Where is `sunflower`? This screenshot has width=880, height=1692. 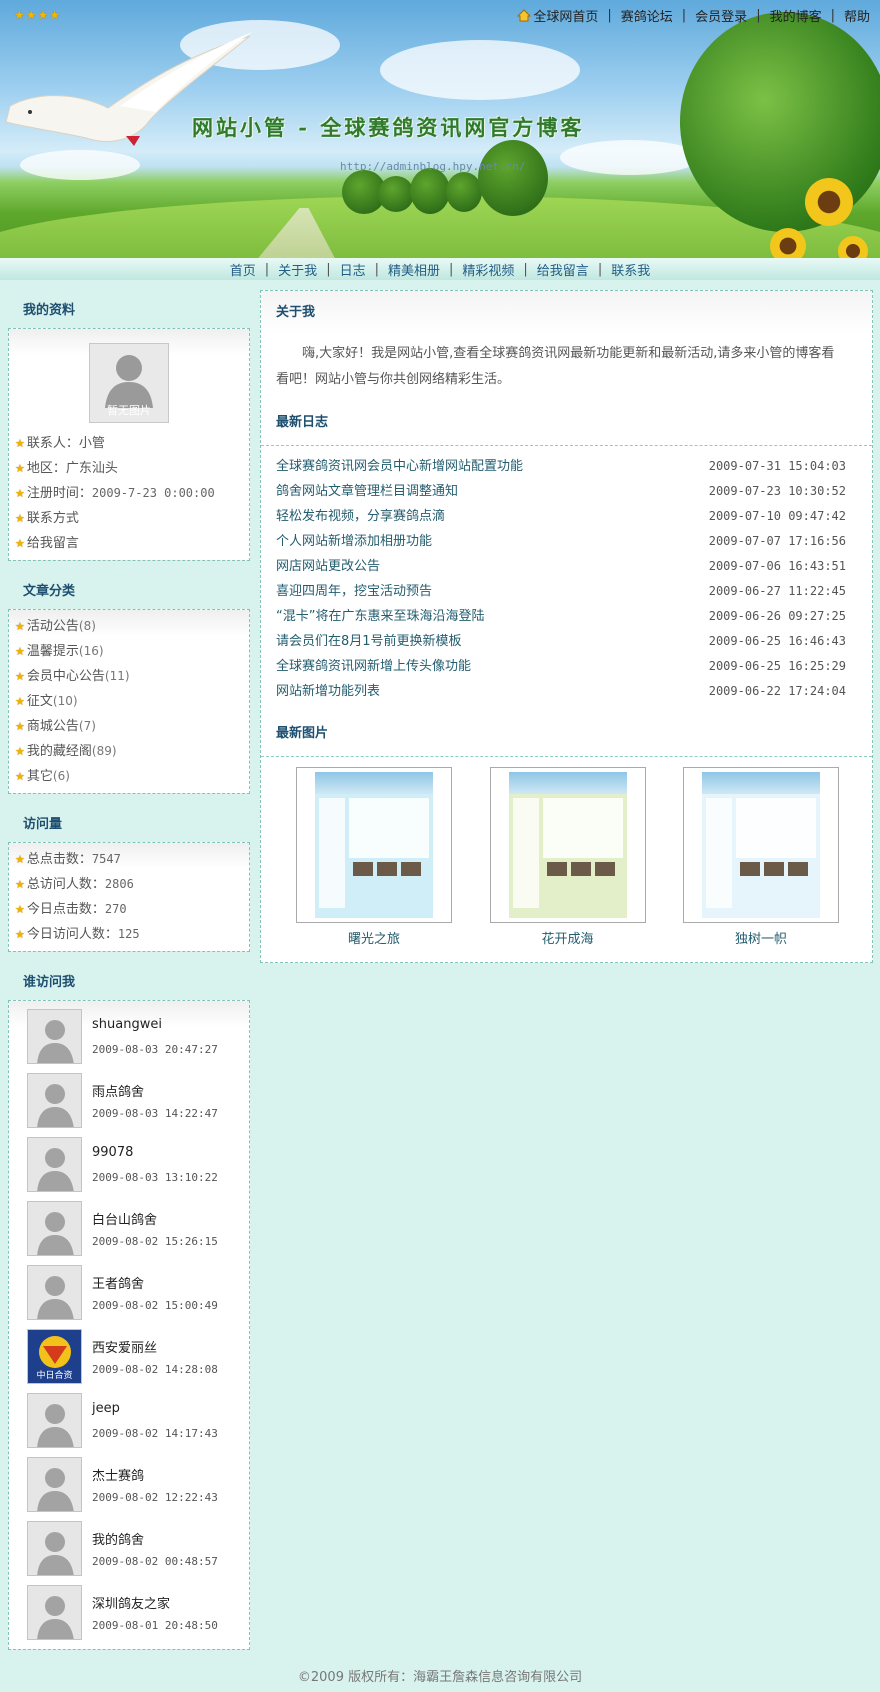
sunflower is located at coordinates (829, 202).